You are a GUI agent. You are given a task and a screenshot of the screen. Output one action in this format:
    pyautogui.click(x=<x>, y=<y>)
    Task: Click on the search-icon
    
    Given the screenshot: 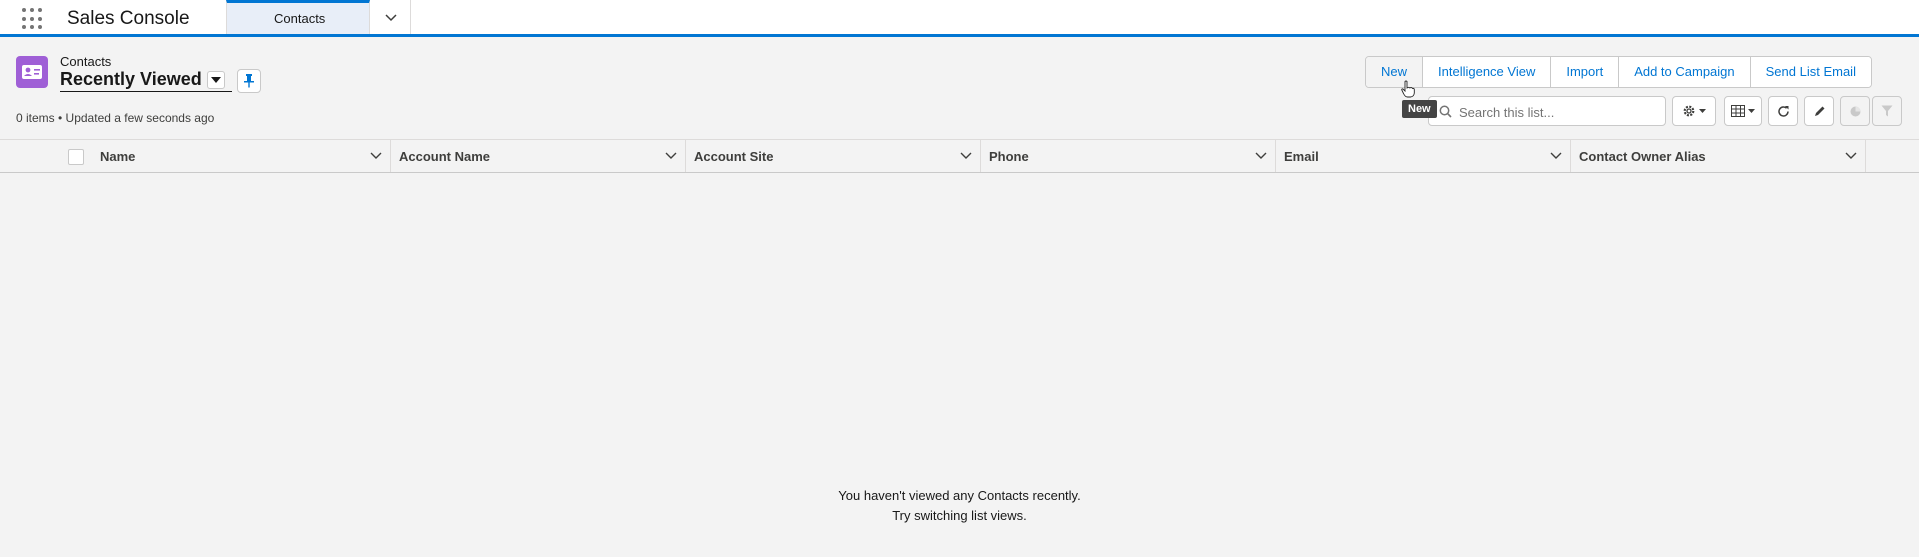 What is the action you would take?
    pyautogui.click(x=1445, y=111)
    